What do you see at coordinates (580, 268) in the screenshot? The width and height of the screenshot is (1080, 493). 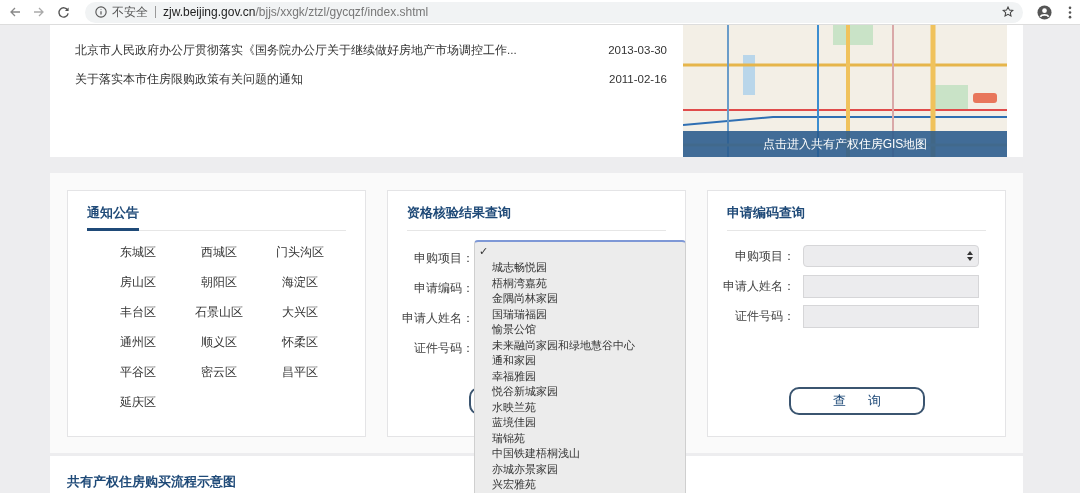 I see `dropdown-option: 城志畅悦园` at bounding box center [580, 268].